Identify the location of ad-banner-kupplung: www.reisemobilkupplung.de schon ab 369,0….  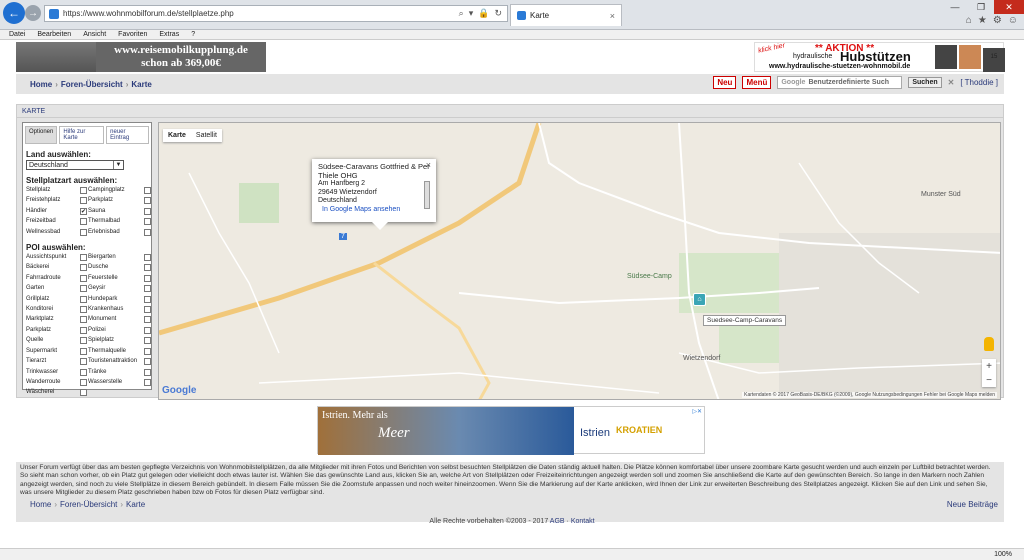
(141, 57).